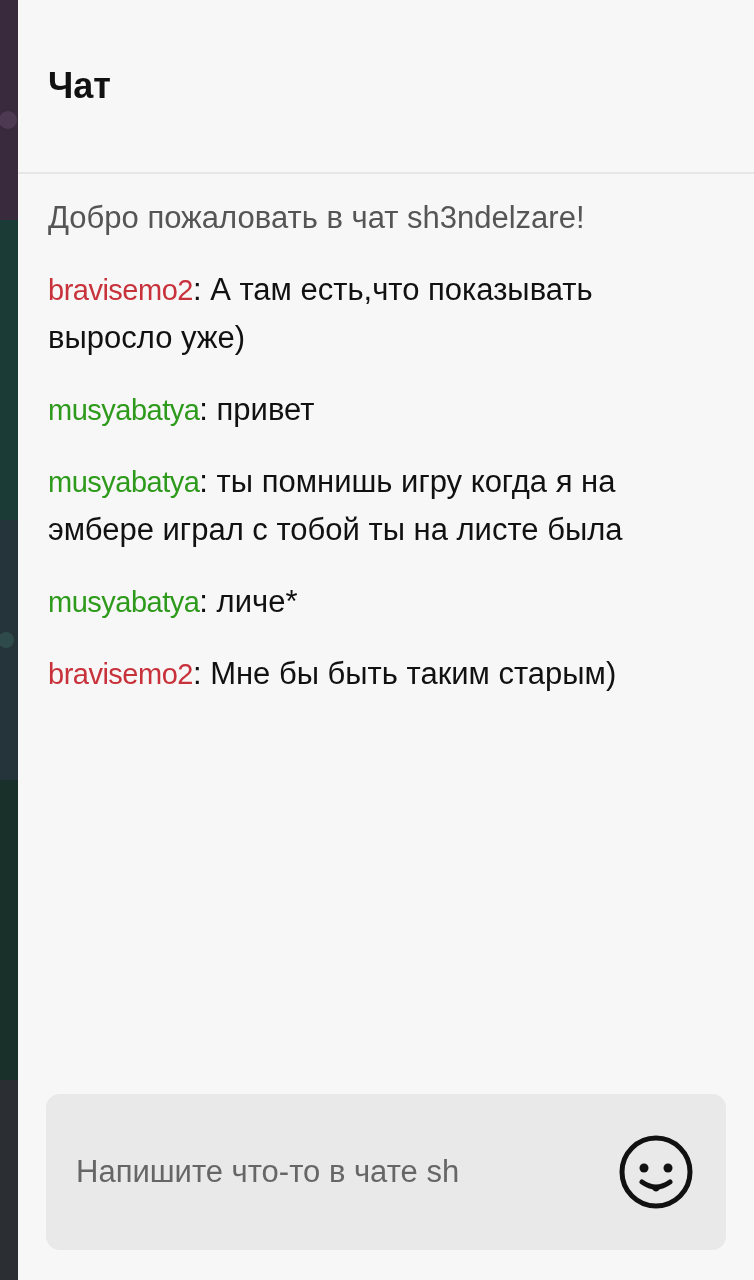 This screenshot has width=754, height=1280. I want to click on chat-message: musyabatya: ты помнишь игру когда я на эмбере играл с тобой ты на листе была, so click(336, 506).